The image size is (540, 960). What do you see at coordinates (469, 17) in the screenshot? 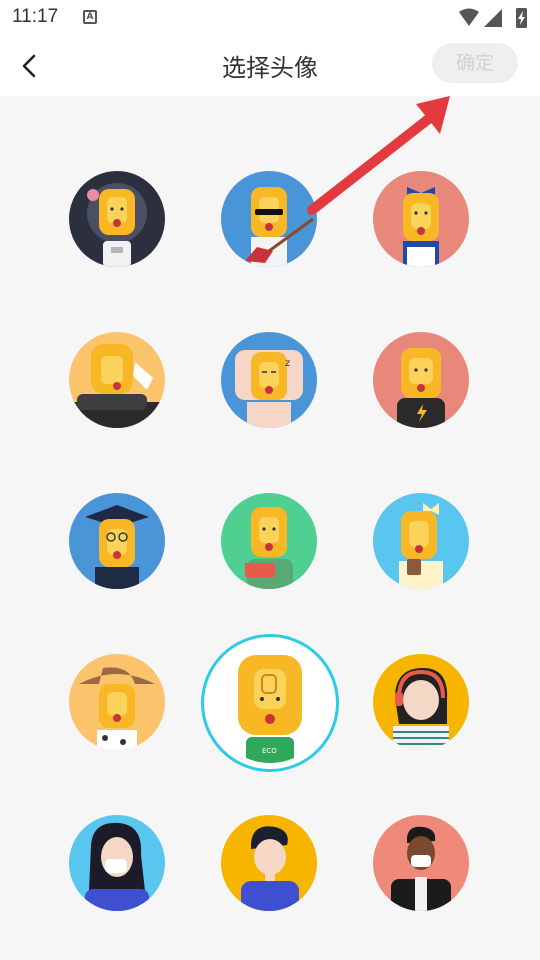
I see `wifi-icon` at bounding box center [469, 17].